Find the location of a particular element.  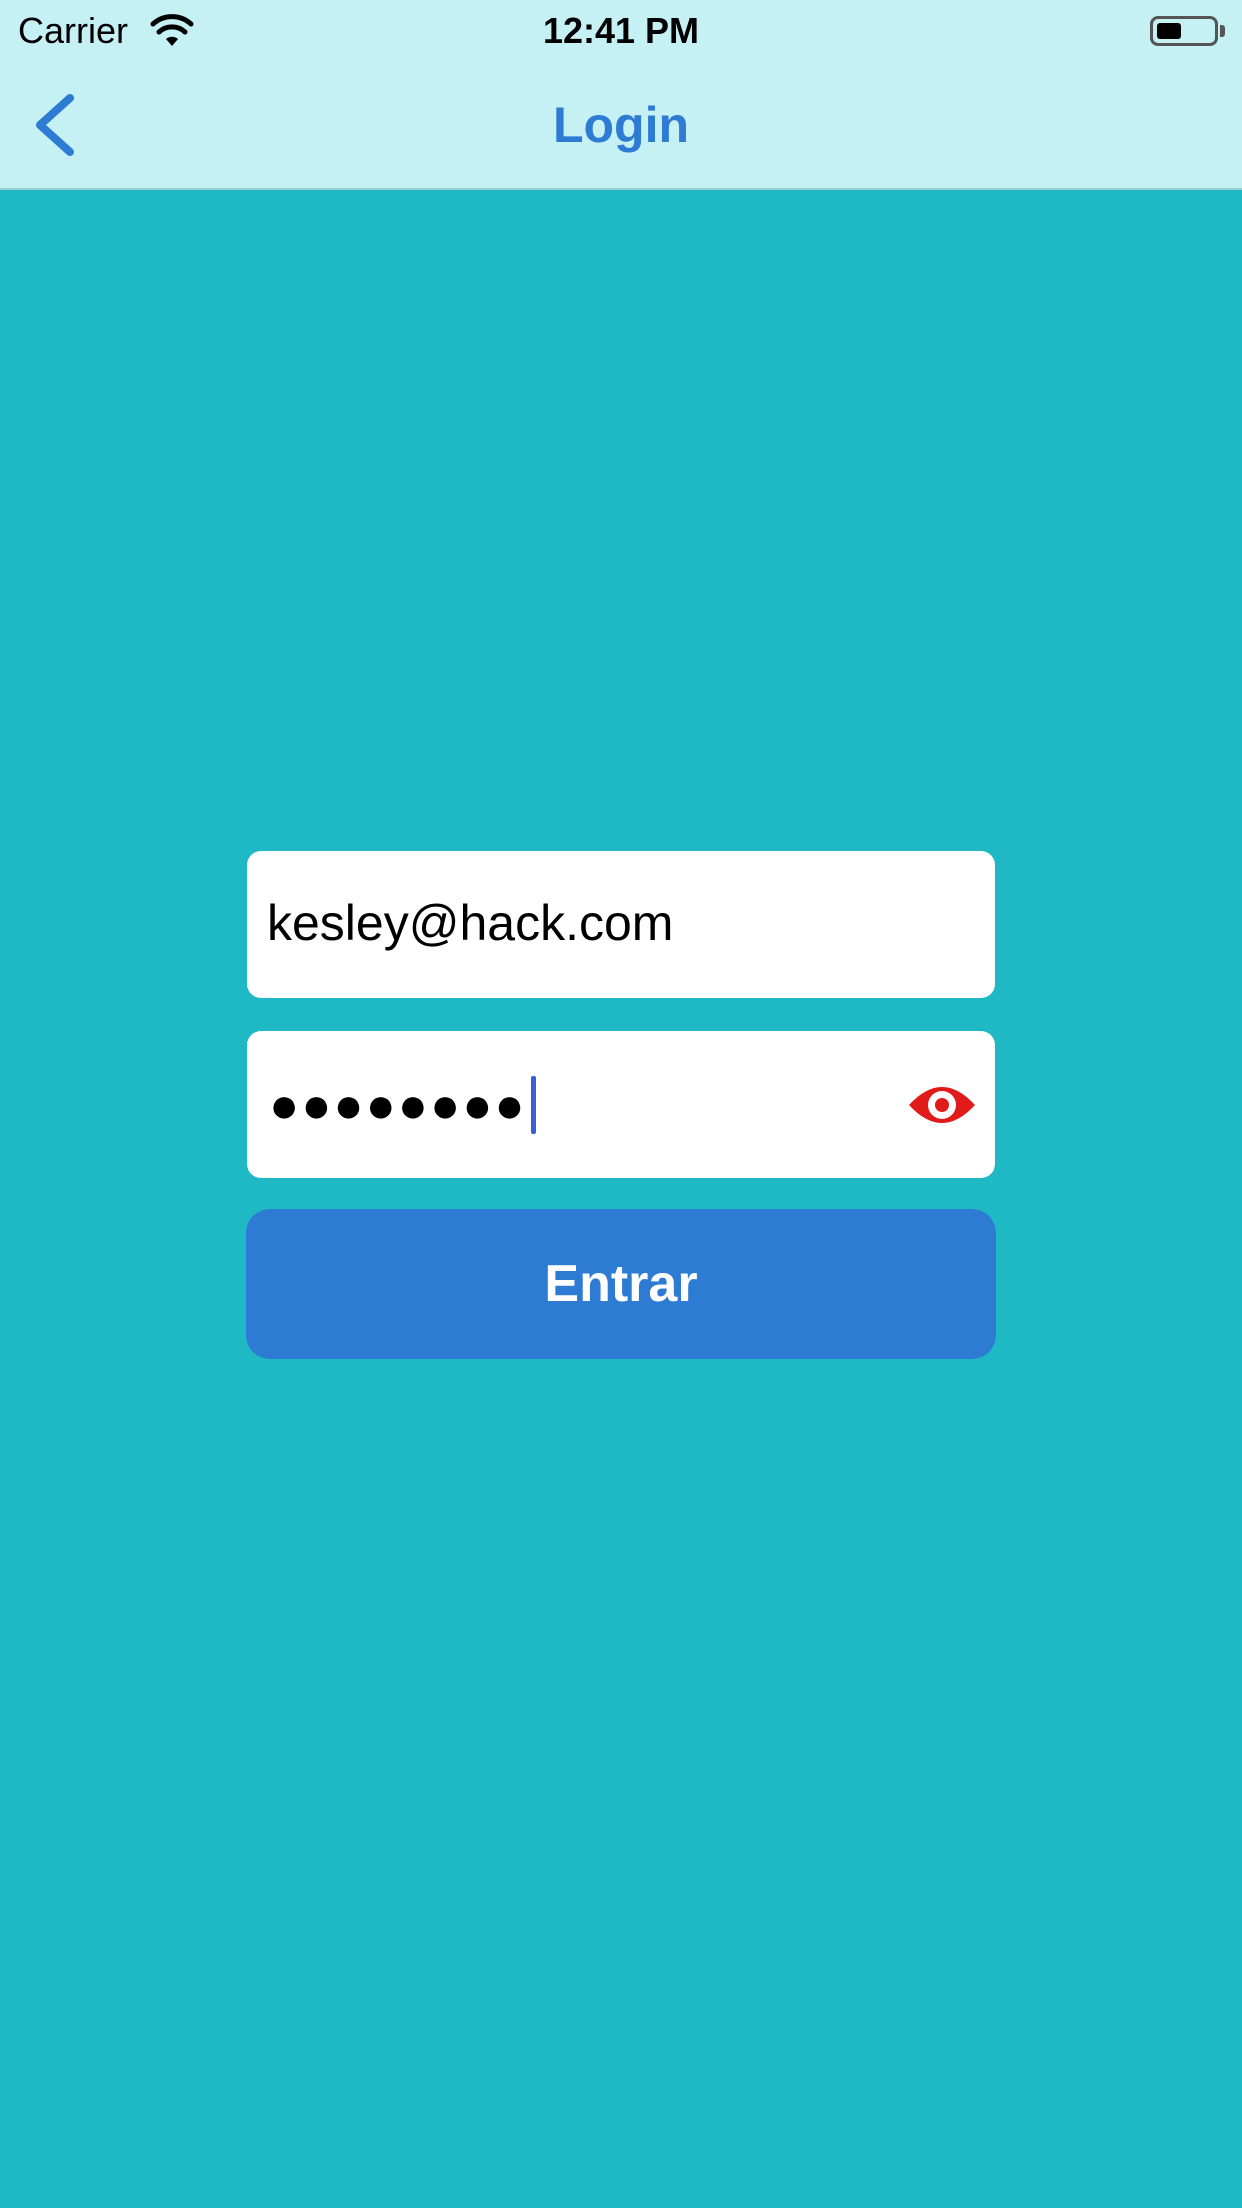

status-time: 12:41 PM is located at coordinates (621, 30).